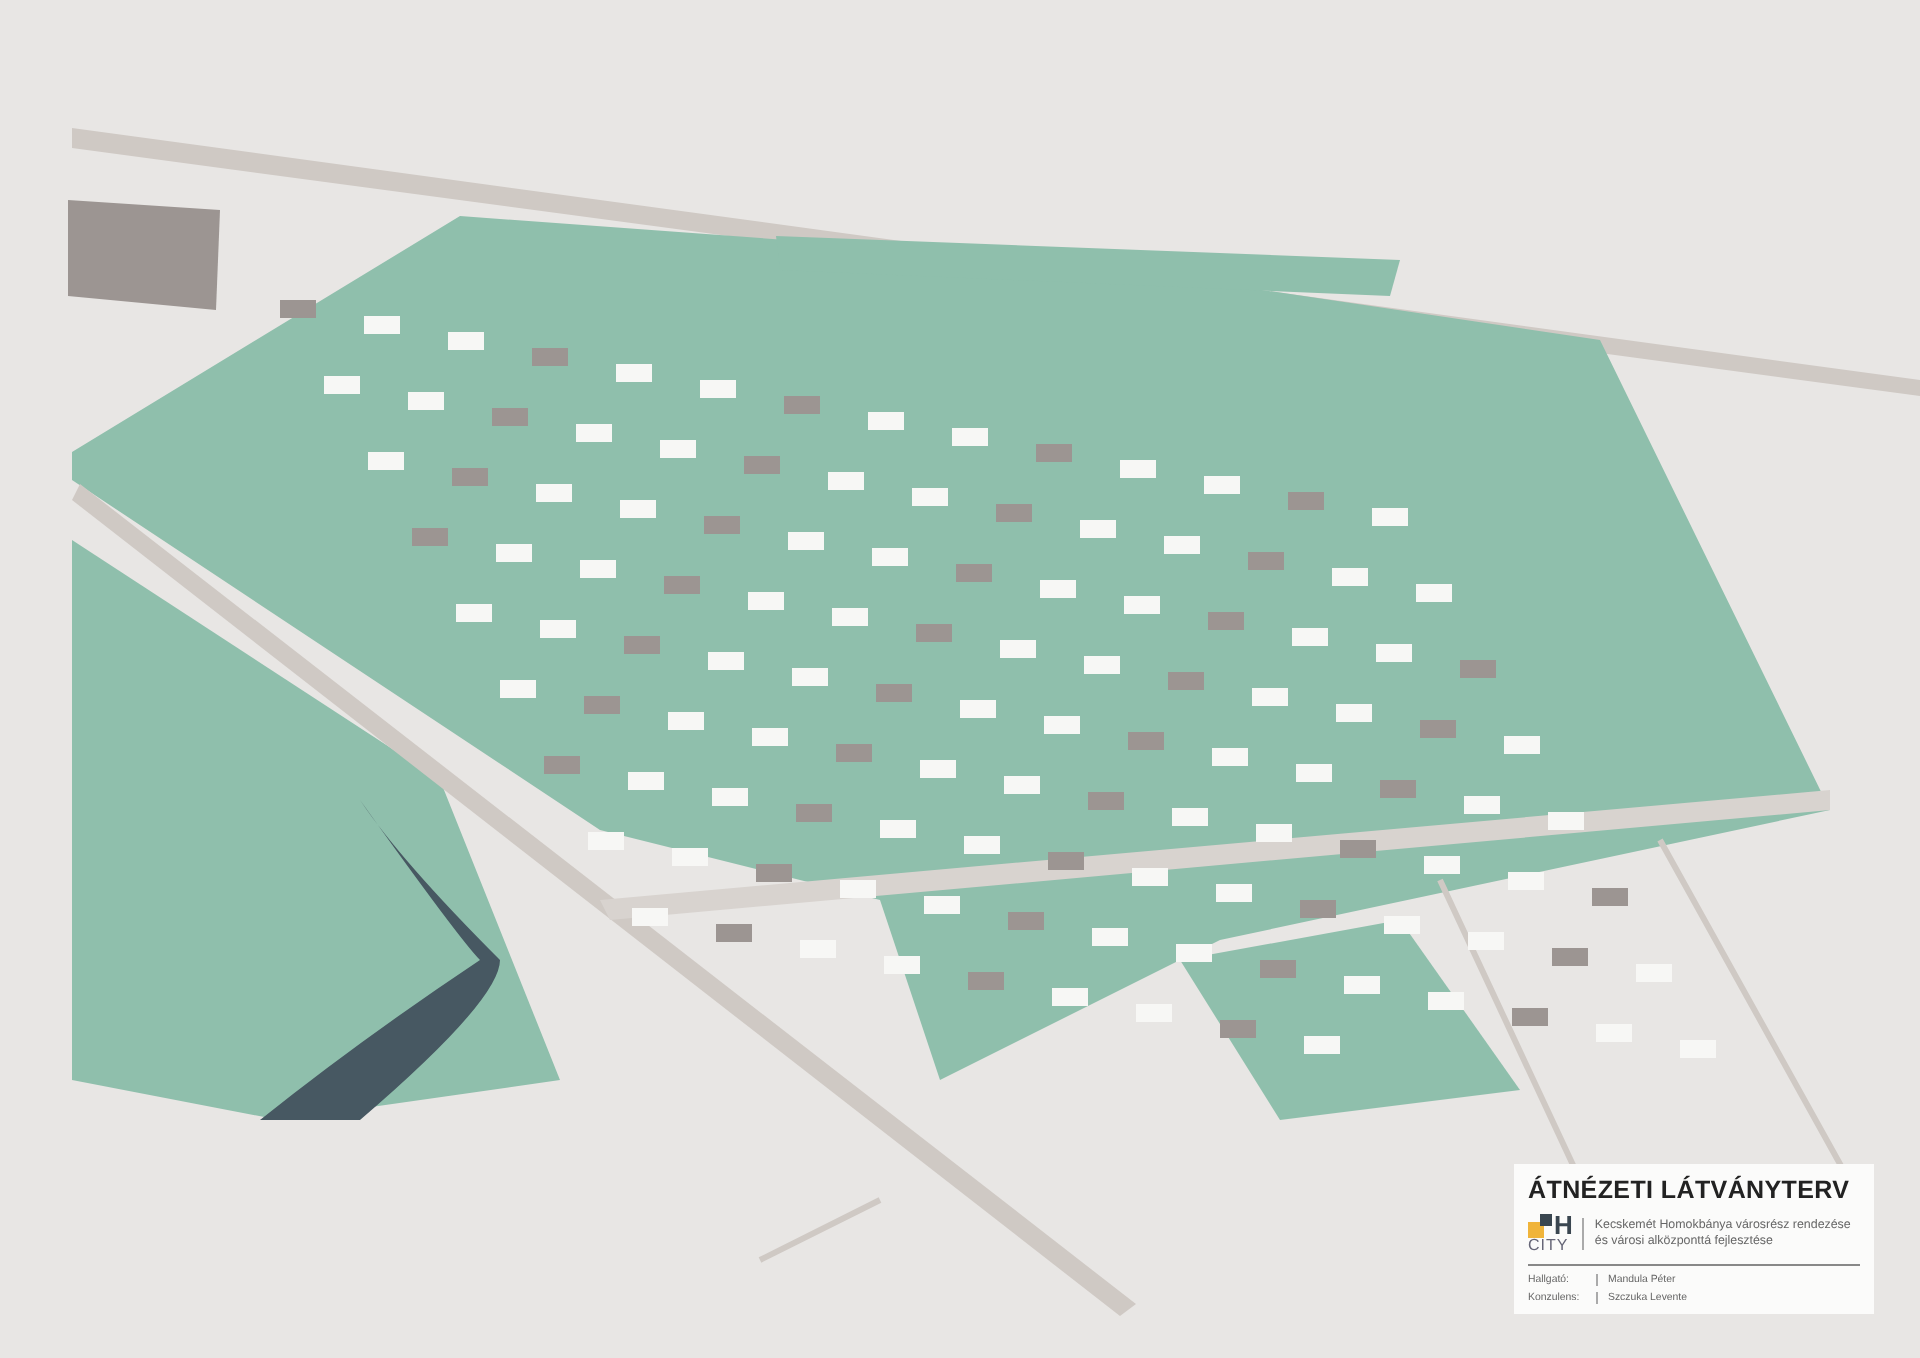 Image resolution: width=1920 pixels, height=1358 pixels. What do you see at coordinates (1563, 1225) in the screenshot?
I see `logo-letter: H` at bounding box center [1563, 1225].